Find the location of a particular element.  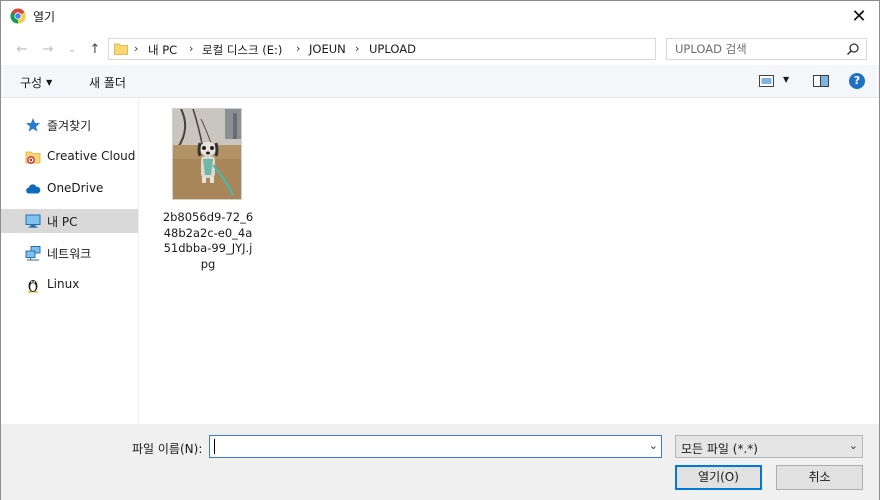

up-button: ↑ is located at coordinates (95, 49).